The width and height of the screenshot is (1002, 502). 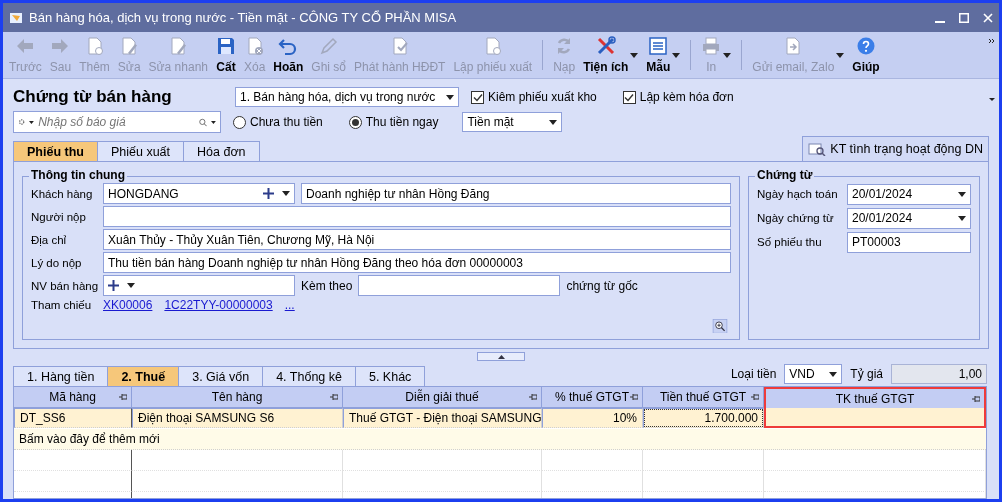 I want to click on tab: 2. Thuế, so click(x=143, y=376).